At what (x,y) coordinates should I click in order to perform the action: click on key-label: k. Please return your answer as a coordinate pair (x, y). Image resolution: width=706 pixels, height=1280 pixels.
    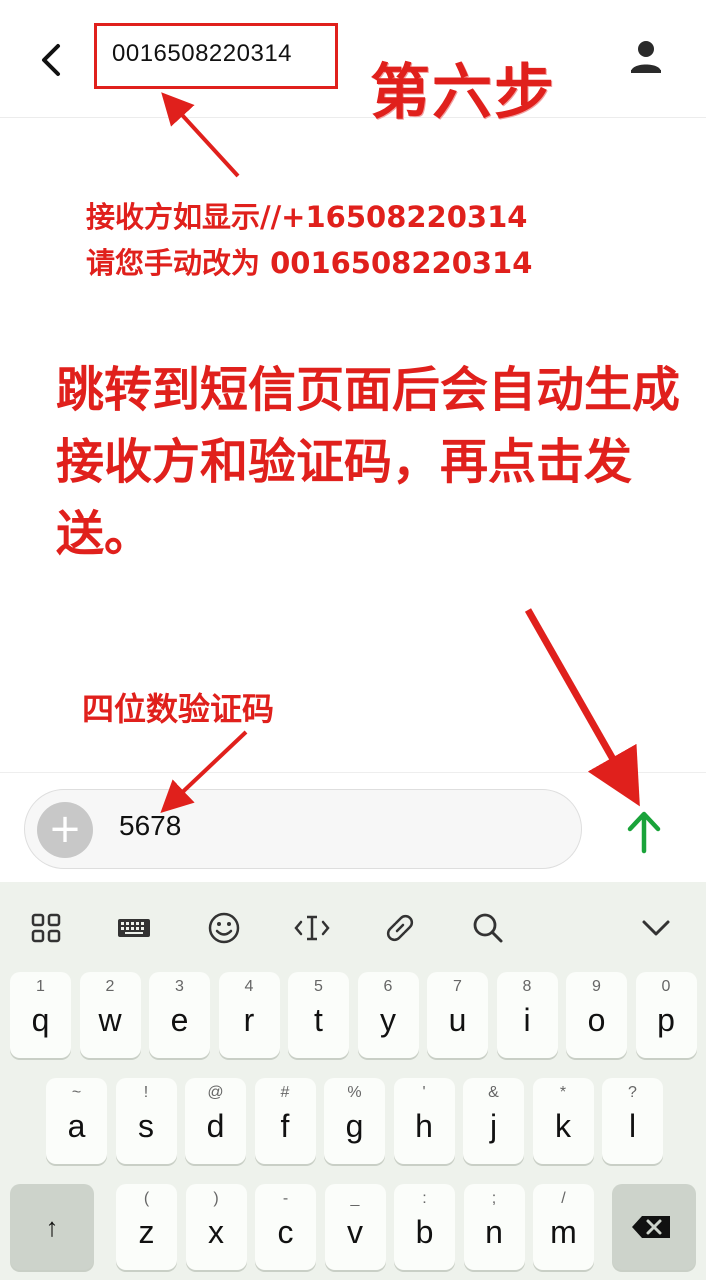
    Looking at the image, I should click on (563, 1126).